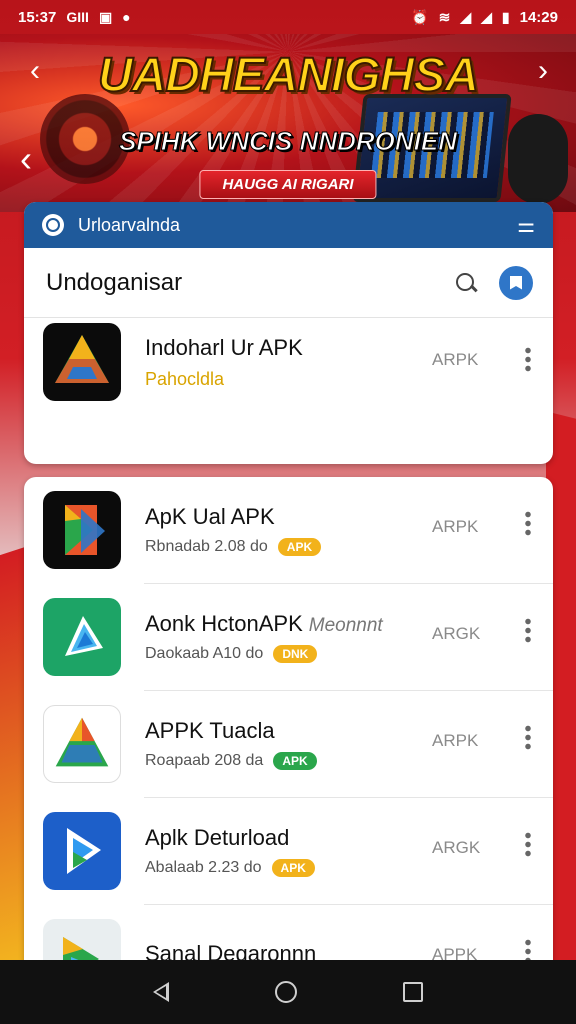 This screenshot has width=576, height=1024. What do you see at coordinates (516, 282) in the screenshot?
I see `account-icon` at bounding box center [516, 282].